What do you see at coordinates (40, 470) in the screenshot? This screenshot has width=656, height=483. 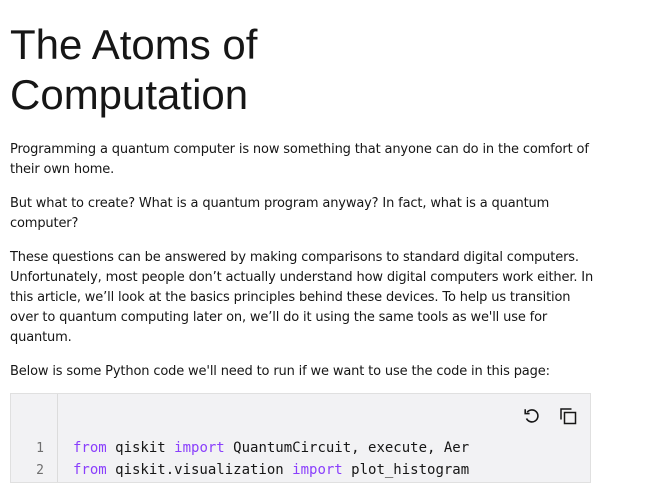 I see `line-number: 2` at bounding box center [40, 470].